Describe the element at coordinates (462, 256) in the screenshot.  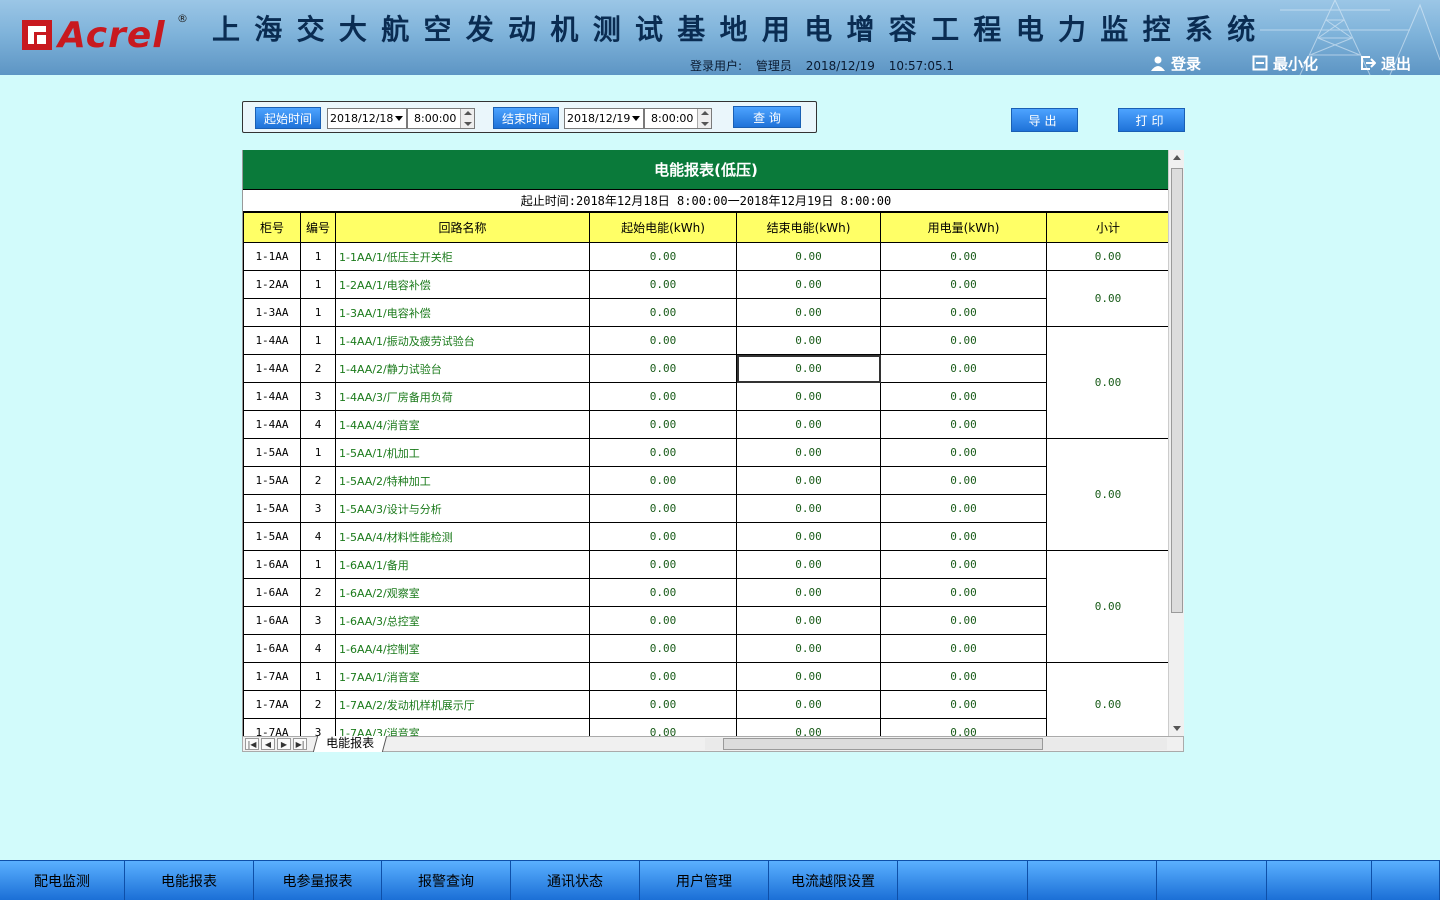
I see `circuit-name-cell: 1-1AA/1/低压主开关柜` at that location.